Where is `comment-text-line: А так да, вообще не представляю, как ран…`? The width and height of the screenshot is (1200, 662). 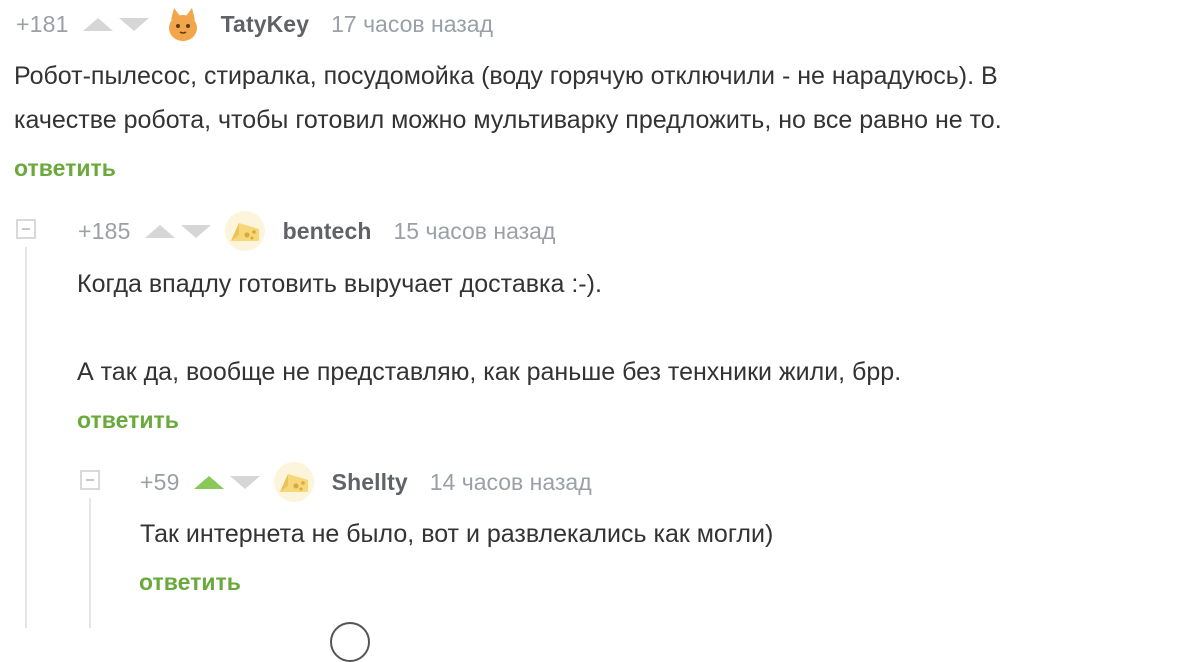
comment-text-line: А так да, вообще не представляю, как ран… is located at coordinates (489, 372).